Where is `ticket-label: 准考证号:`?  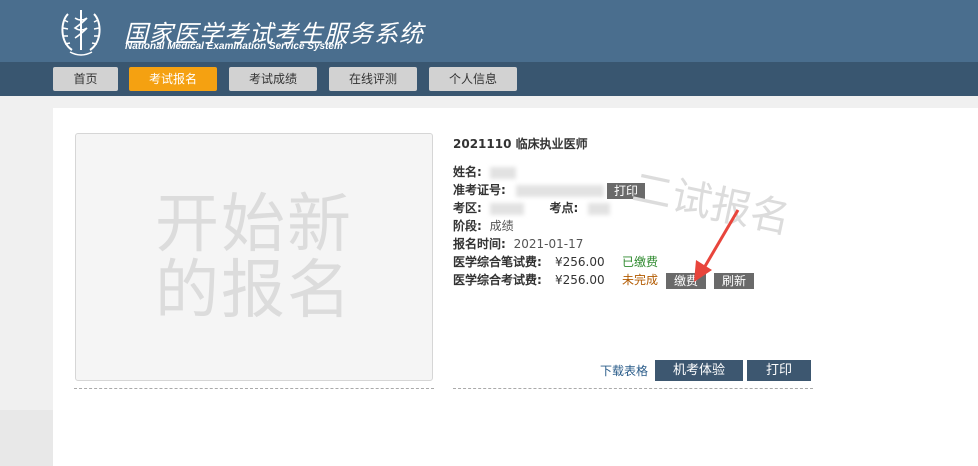
ticket-label: 准考证号: is located at coordinates (479, 190).